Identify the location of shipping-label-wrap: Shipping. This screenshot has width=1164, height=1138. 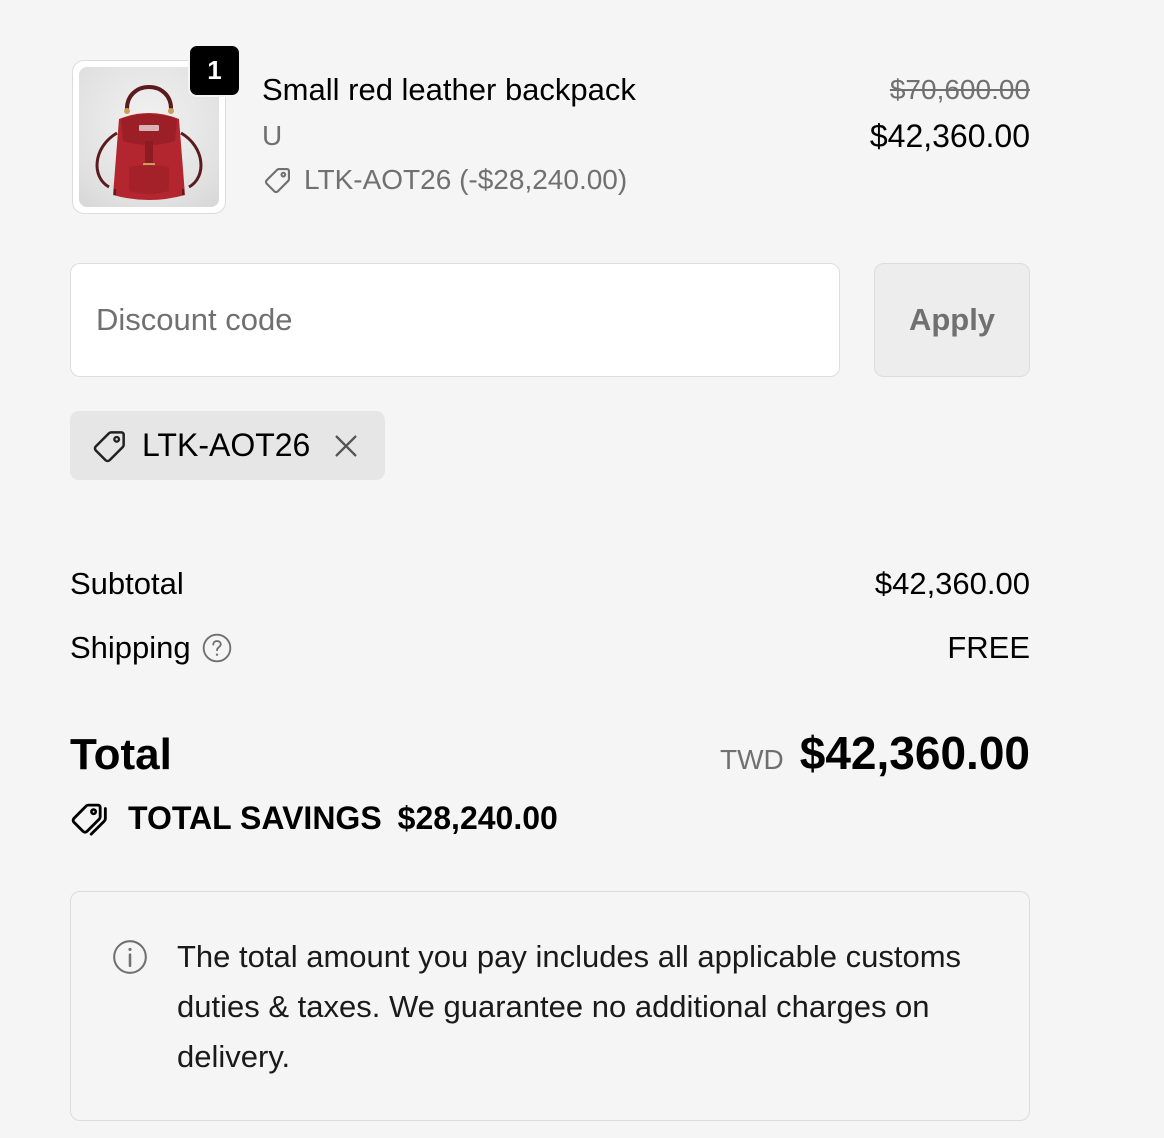
(151, 648).